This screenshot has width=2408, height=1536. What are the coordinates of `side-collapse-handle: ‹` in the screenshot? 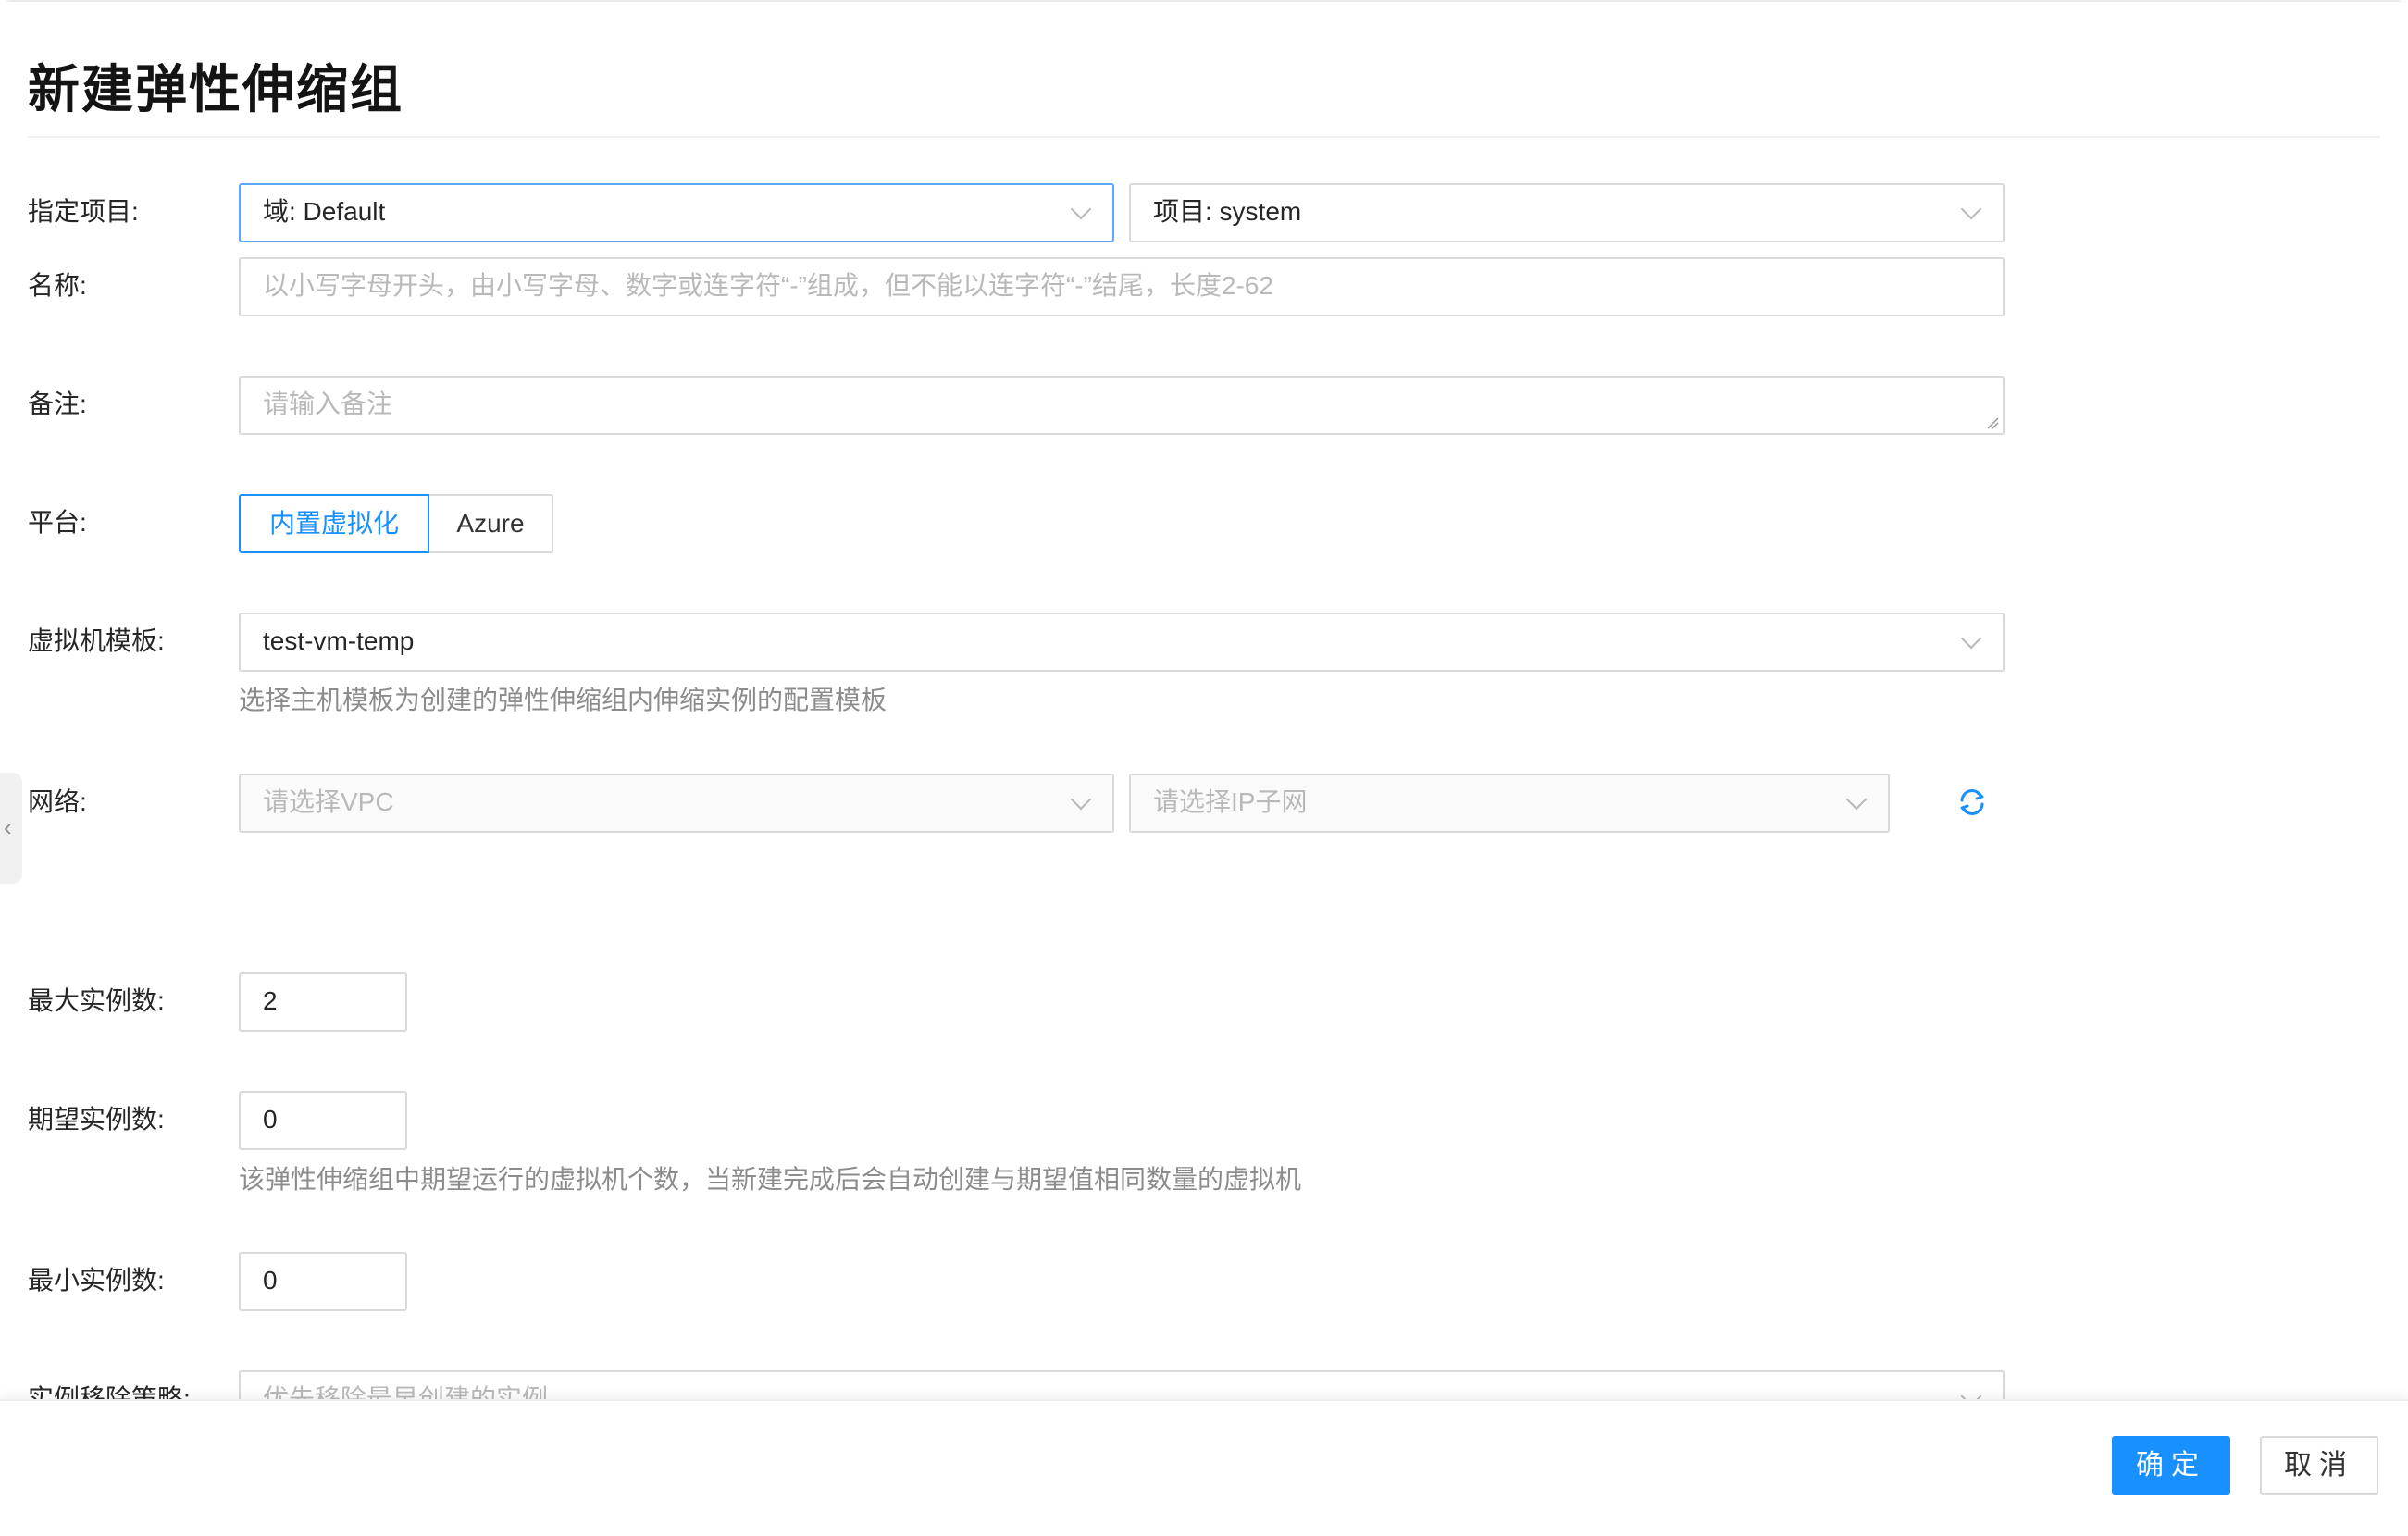 It's located at (11, 829).